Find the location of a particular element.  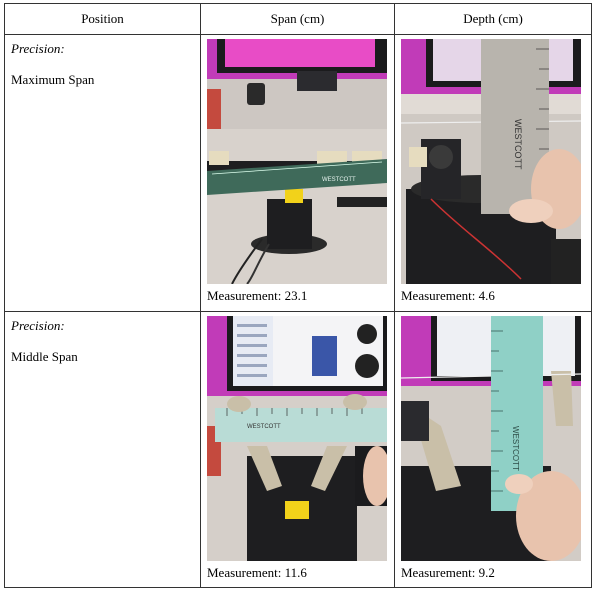

header-span: Span (cm) is located at coordinates (297, 19).